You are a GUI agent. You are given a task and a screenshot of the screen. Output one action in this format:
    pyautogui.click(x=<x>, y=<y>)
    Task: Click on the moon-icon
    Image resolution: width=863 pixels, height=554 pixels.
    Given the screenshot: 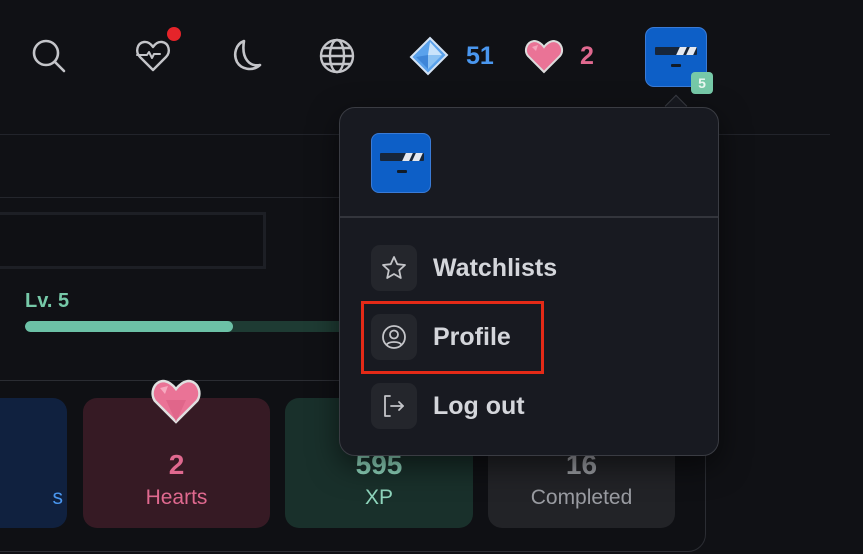 What is the action you would take?
    pyautogui.click(x=247, y=55)
    